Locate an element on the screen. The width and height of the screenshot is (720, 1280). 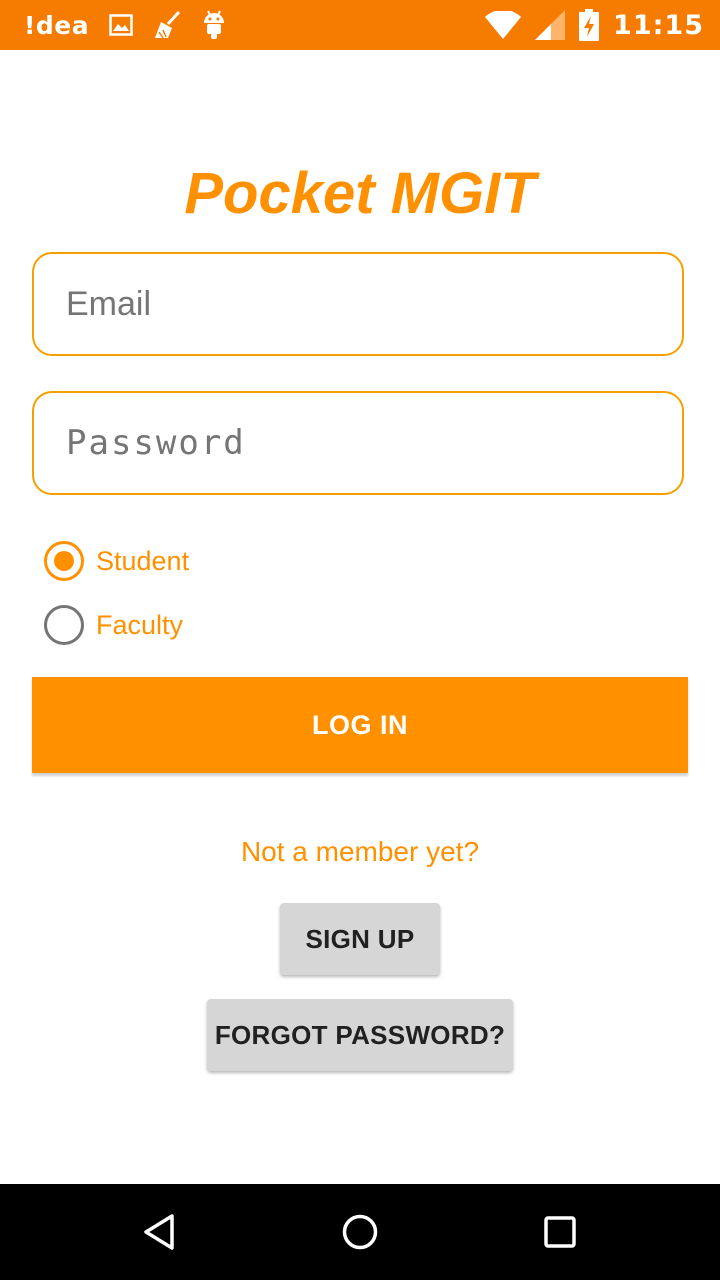
radio-faculty-label: Faculty is located at coordinates (140, 624).